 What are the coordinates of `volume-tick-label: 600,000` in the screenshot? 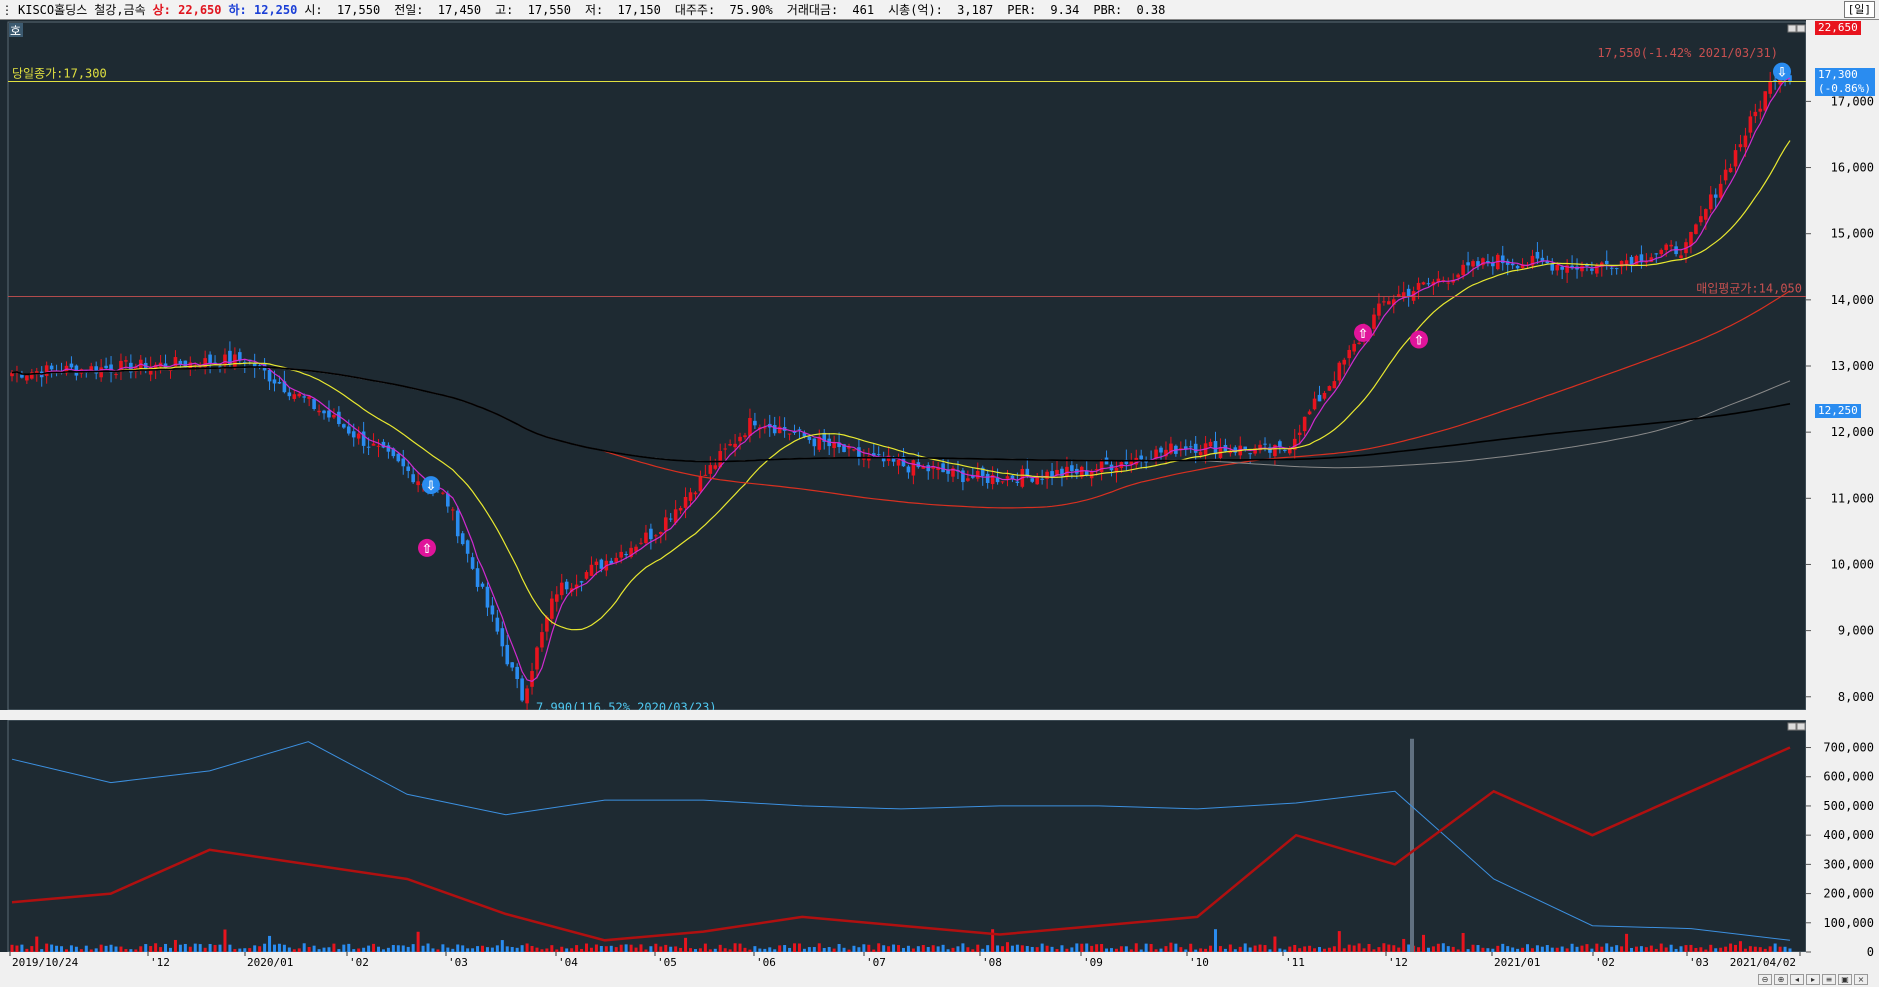 It's located at (1848, 777).